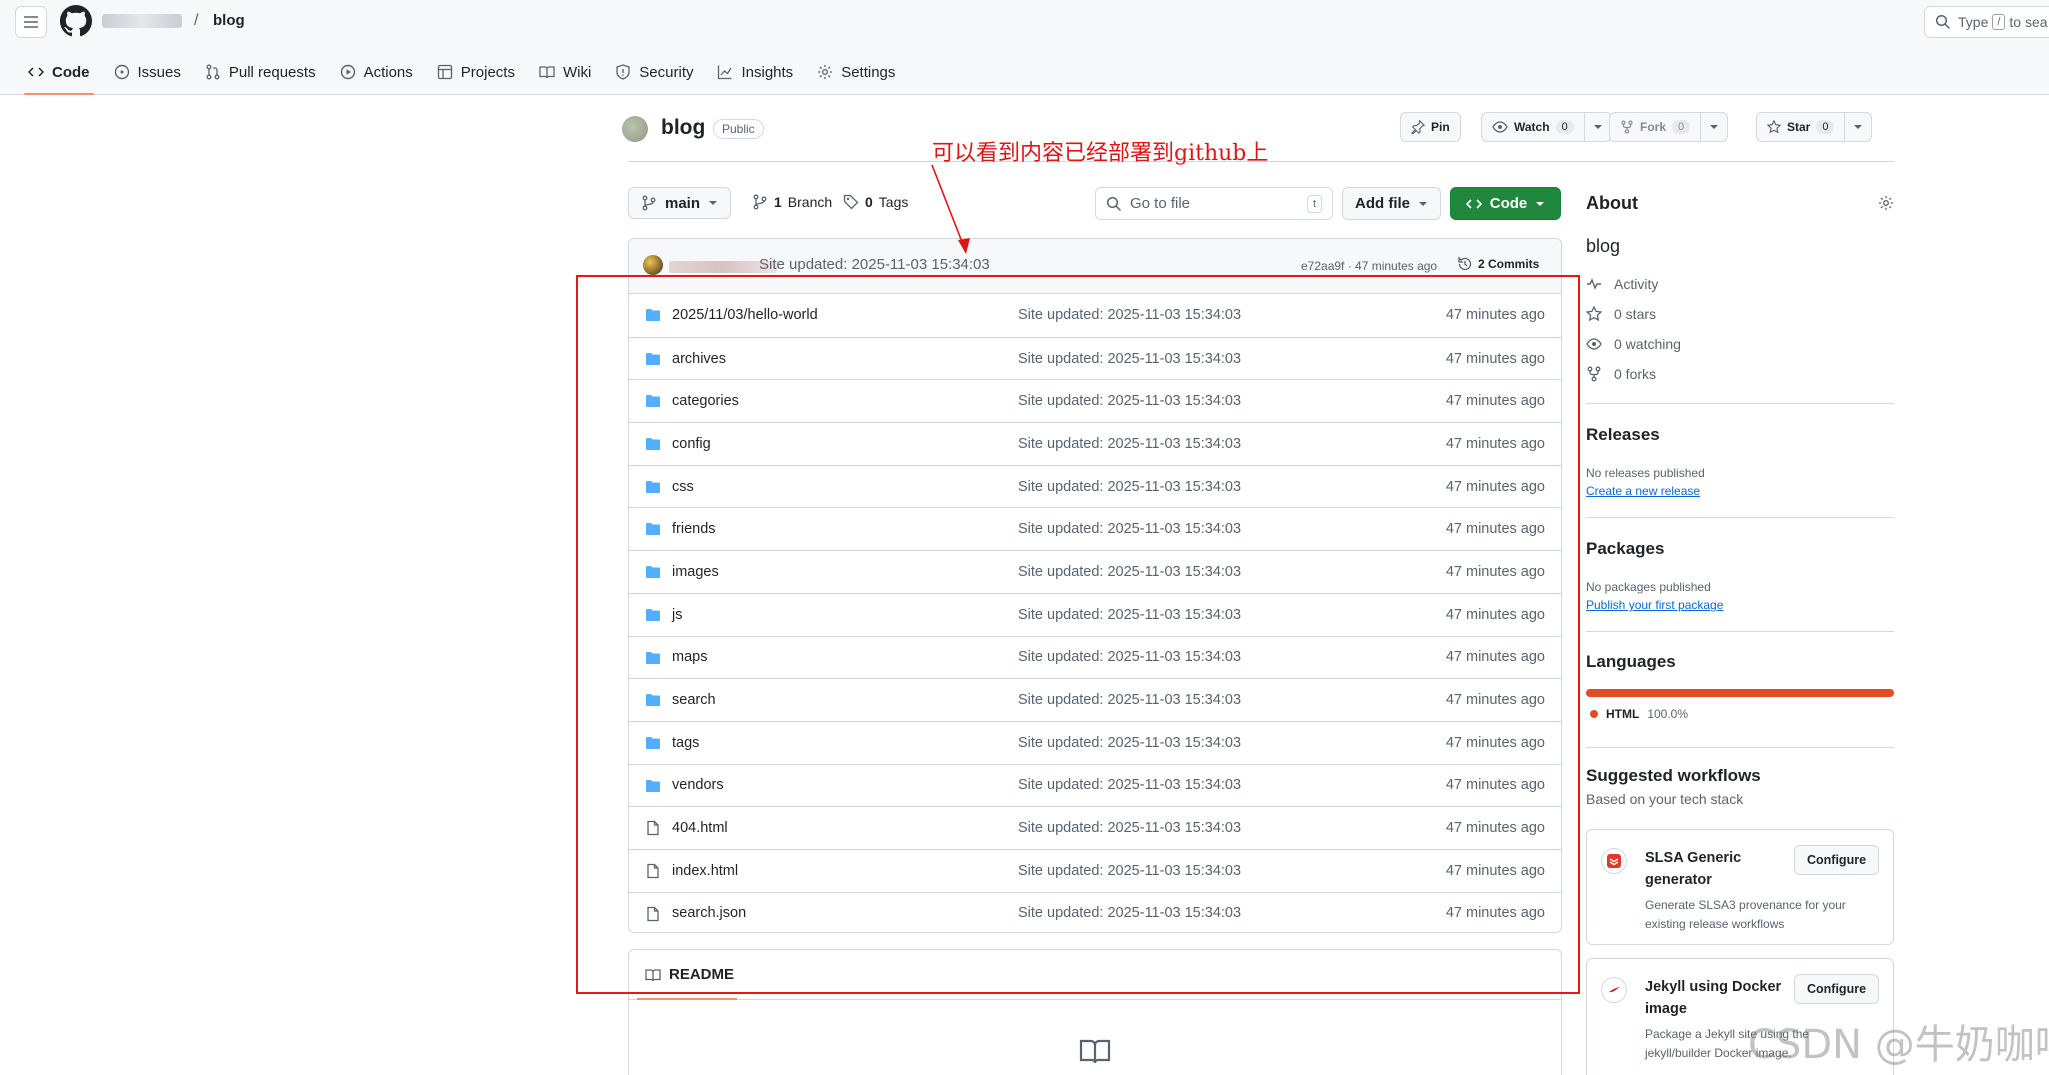 Image resolution: width=2049 pixels, height=1075 pixels. I want to click on repo-owner-avatar, so click(635, 129).